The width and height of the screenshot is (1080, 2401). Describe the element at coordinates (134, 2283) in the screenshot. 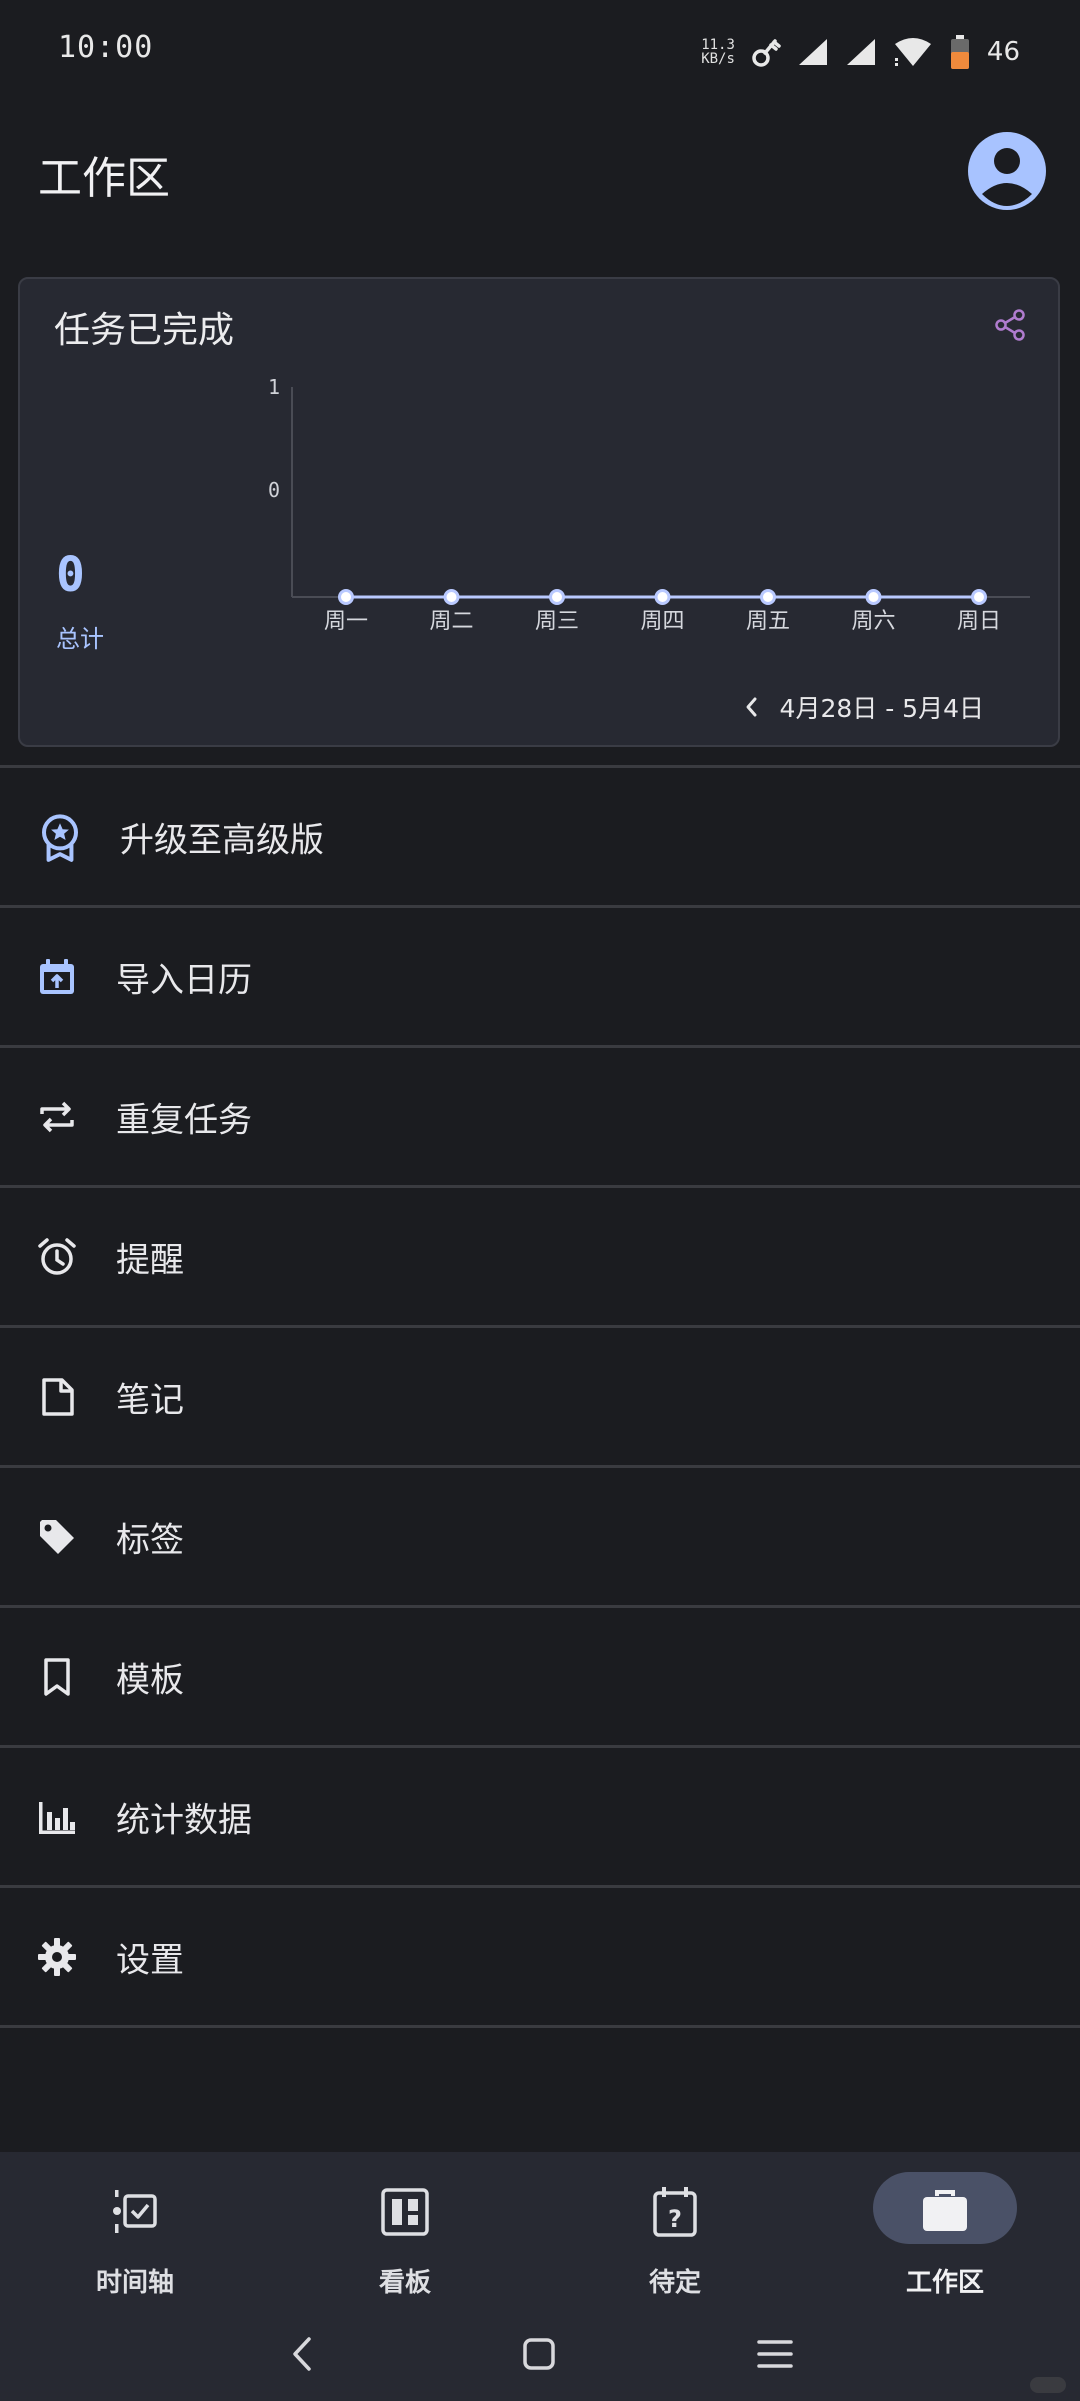

I see `tab-label: 时间轴` at that location.